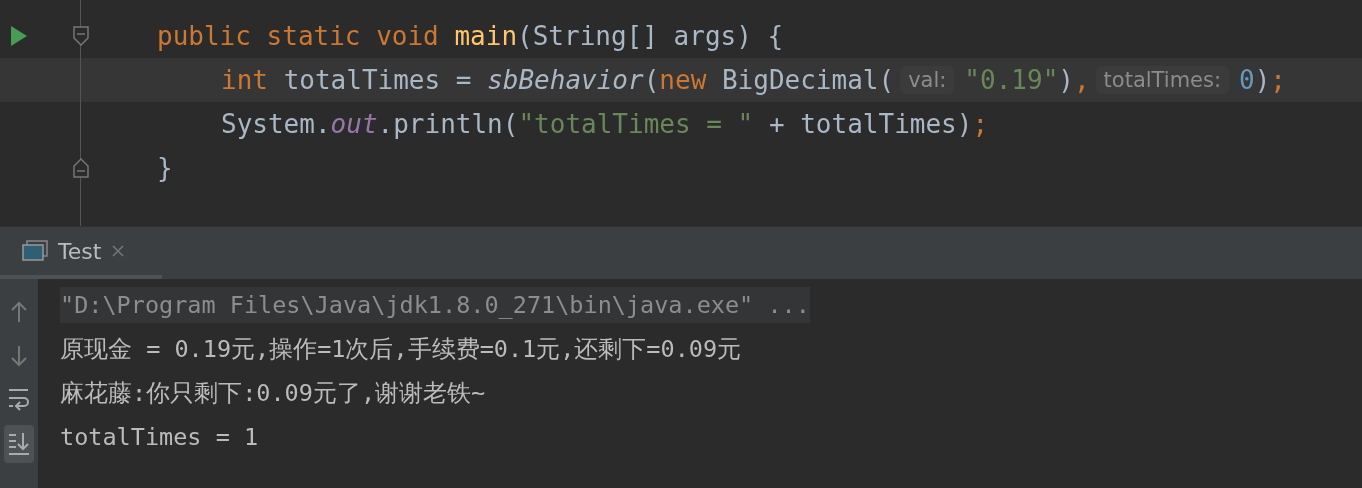 This screenshot has height=488, width=1362. I want to click on code-text: }, so click(165, 168).